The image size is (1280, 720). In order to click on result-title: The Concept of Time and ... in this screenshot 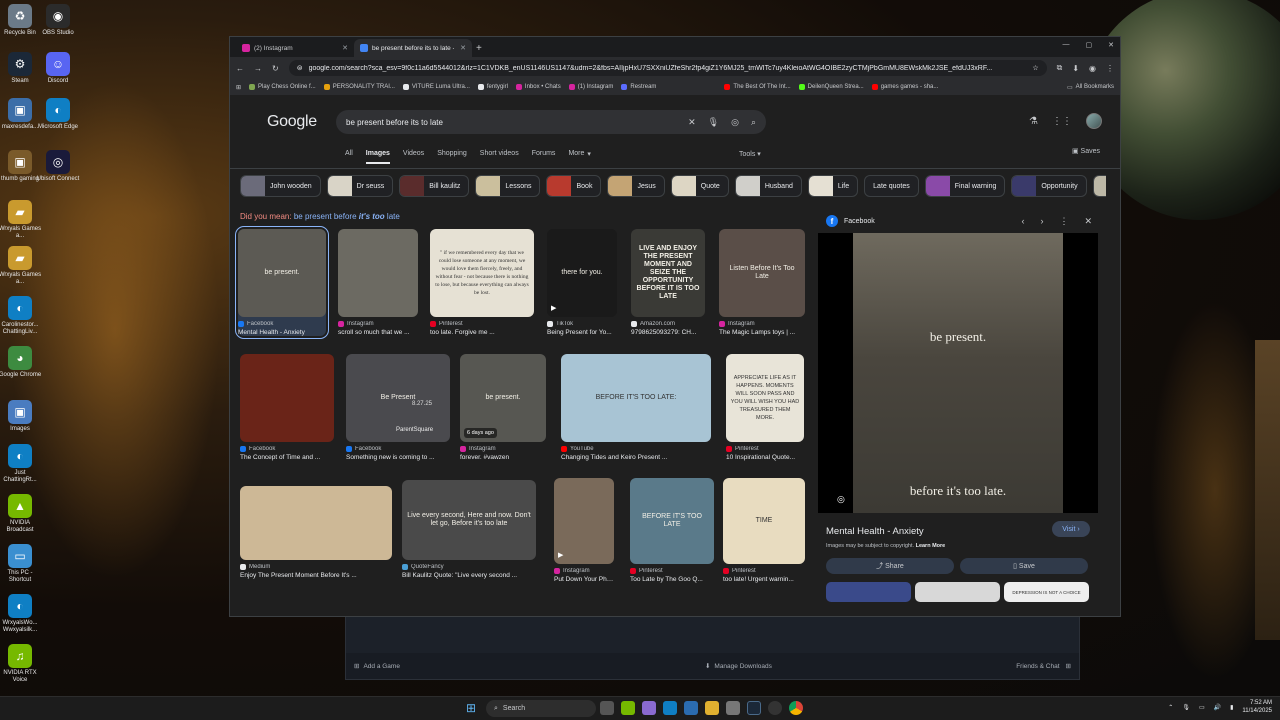, I will do `click(287, 457)`.